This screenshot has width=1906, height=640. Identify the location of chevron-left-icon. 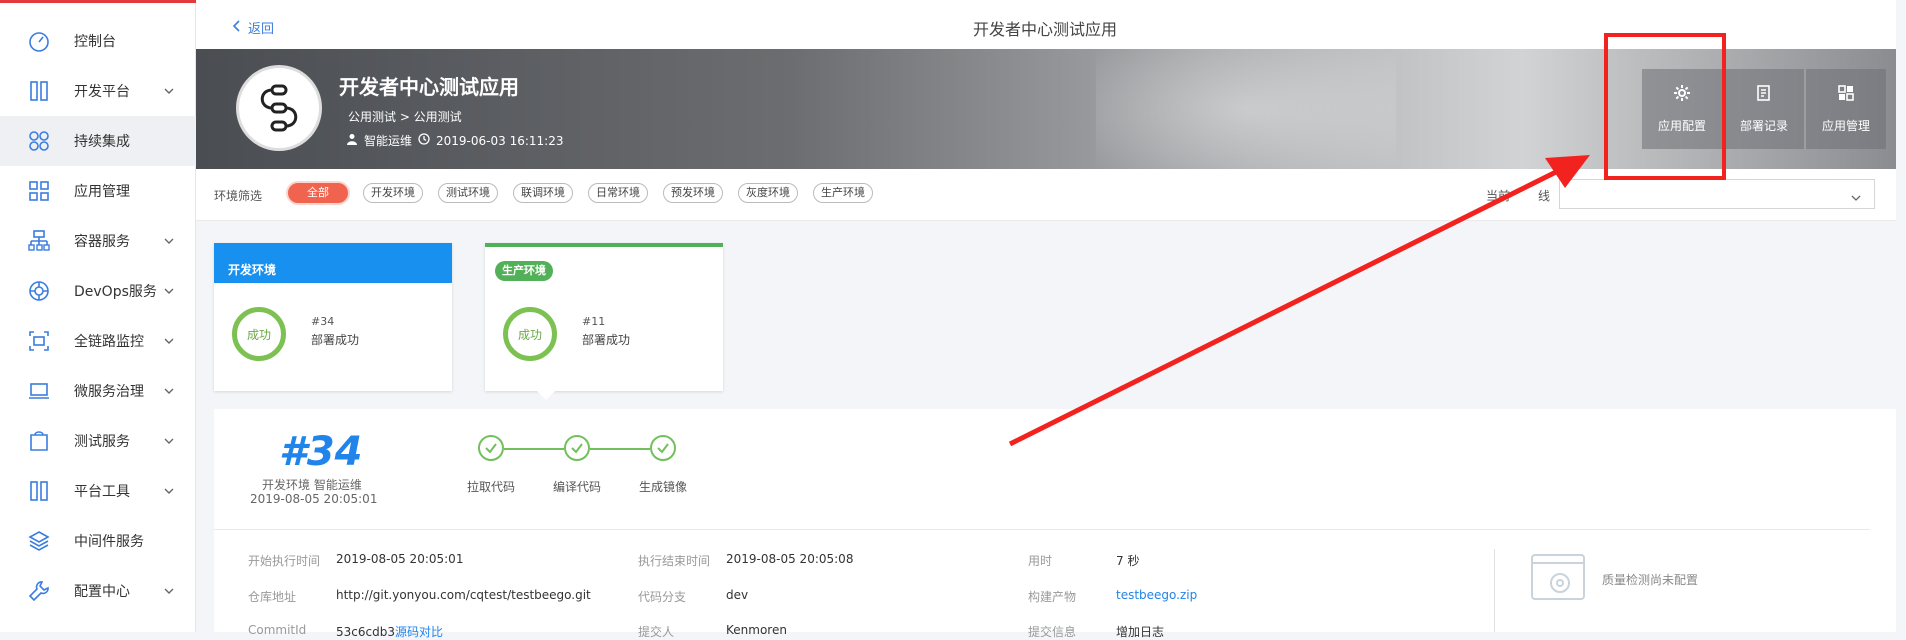
(237, 27).